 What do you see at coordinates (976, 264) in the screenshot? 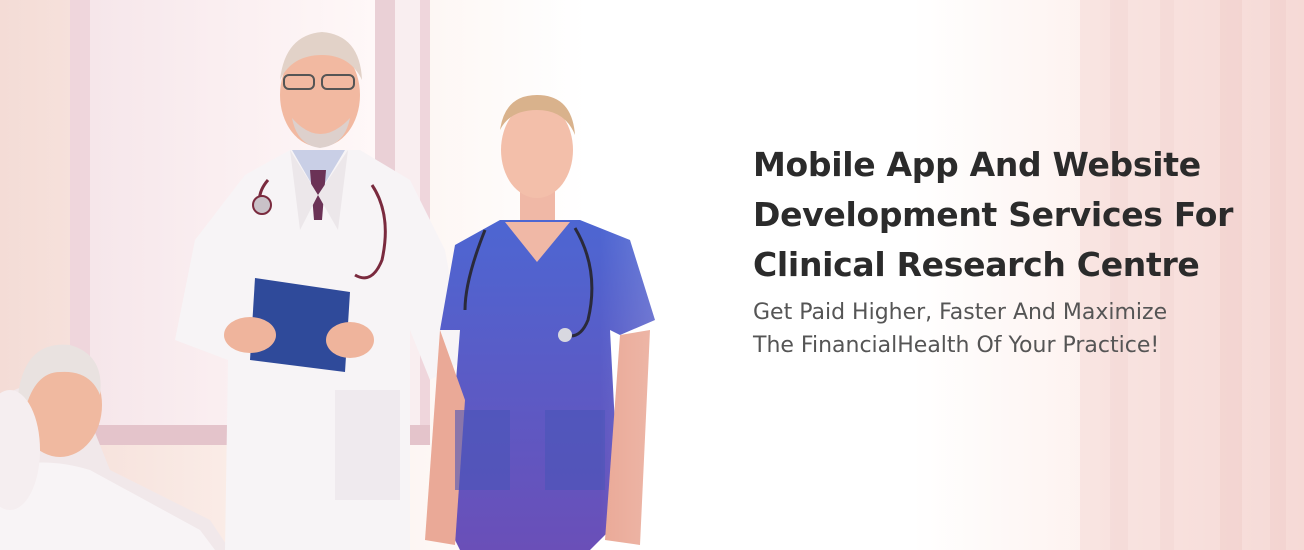
I see `hero-title-line: Clinical Research Centre` at bounding box center [976, 264].